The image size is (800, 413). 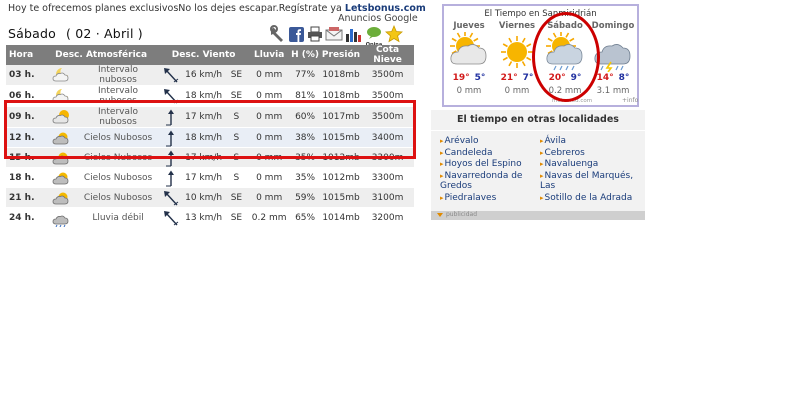 I want to click on min-temp: 5°, so click(x=480, y=78).